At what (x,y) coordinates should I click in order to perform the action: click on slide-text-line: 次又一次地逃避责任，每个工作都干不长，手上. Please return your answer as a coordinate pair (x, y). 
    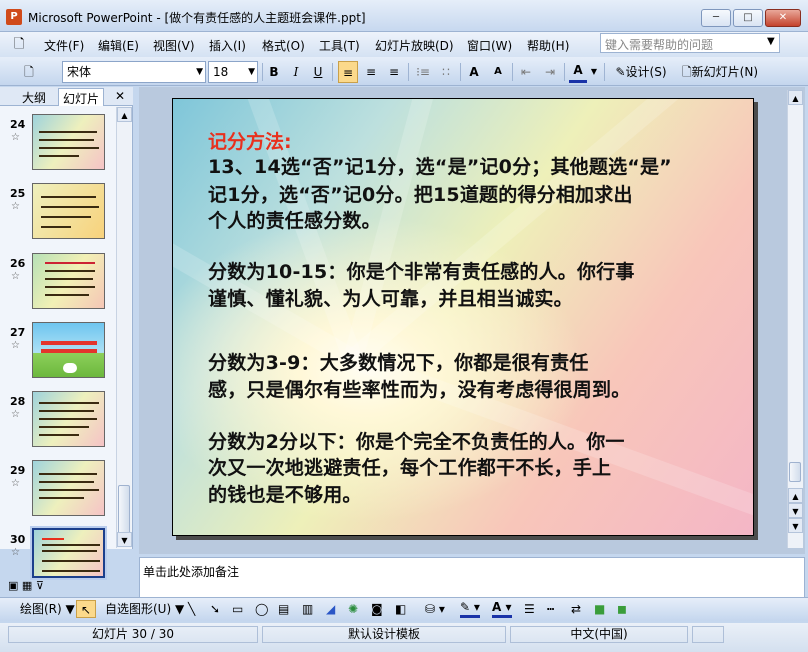
    Looking at the image, I should click on (409, 466).